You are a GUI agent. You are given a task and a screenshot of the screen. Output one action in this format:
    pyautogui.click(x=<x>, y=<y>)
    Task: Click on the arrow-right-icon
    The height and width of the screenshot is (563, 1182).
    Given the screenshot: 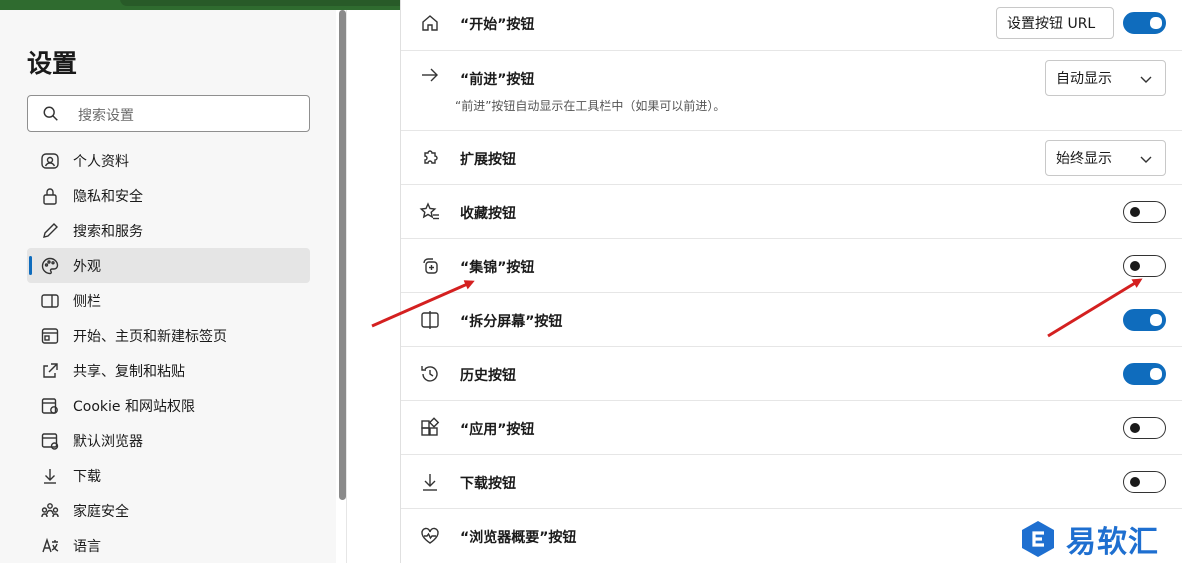 What is the action you would take?
    pyautogui.click(x=430, y=75)
    